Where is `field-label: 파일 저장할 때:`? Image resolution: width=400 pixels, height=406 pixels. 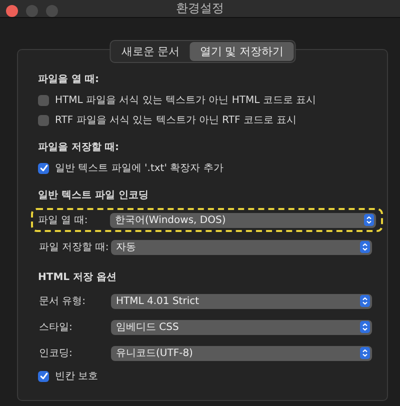
field-label: 파일 저장할 때: is located at coordinates (74, 247).